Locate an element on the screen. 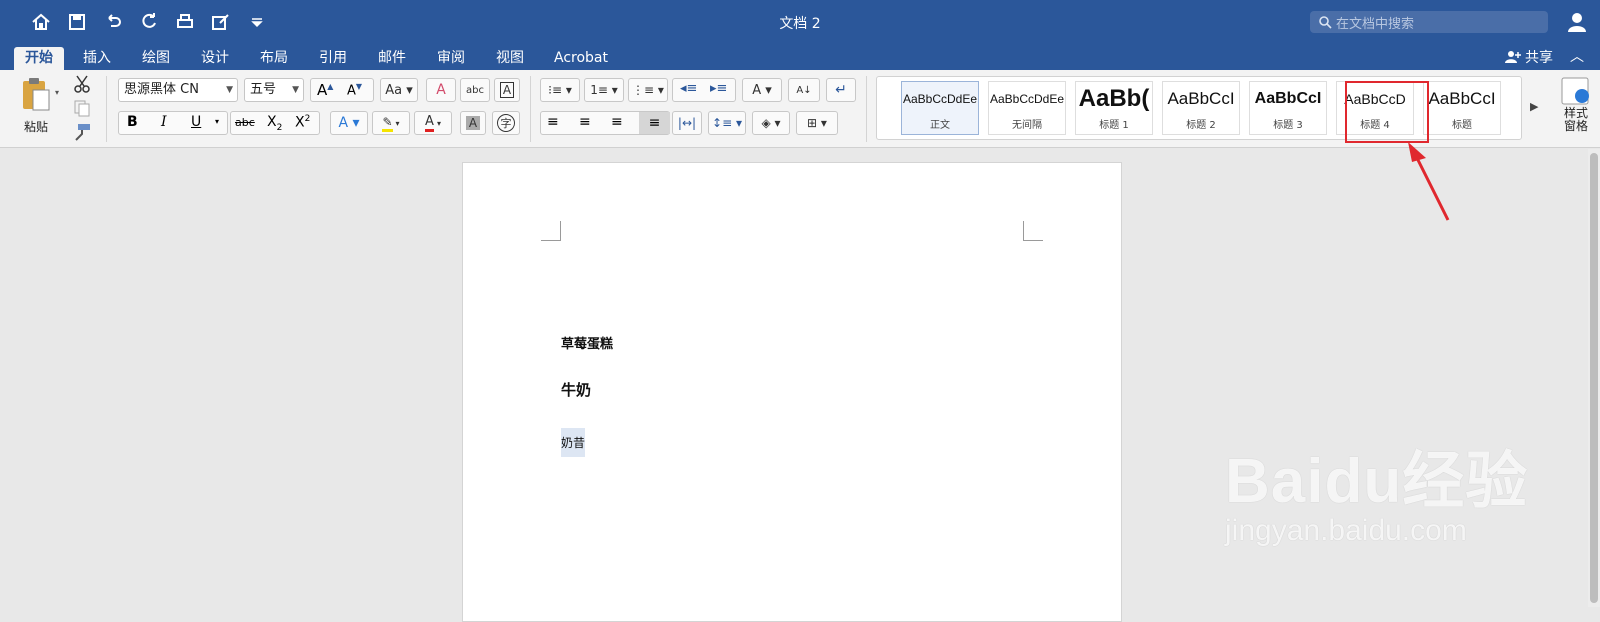 This screenshot has width=1600, height=622. heading-4-paragraph: 草莓蛋糕 is located at coordinates (587, 342).